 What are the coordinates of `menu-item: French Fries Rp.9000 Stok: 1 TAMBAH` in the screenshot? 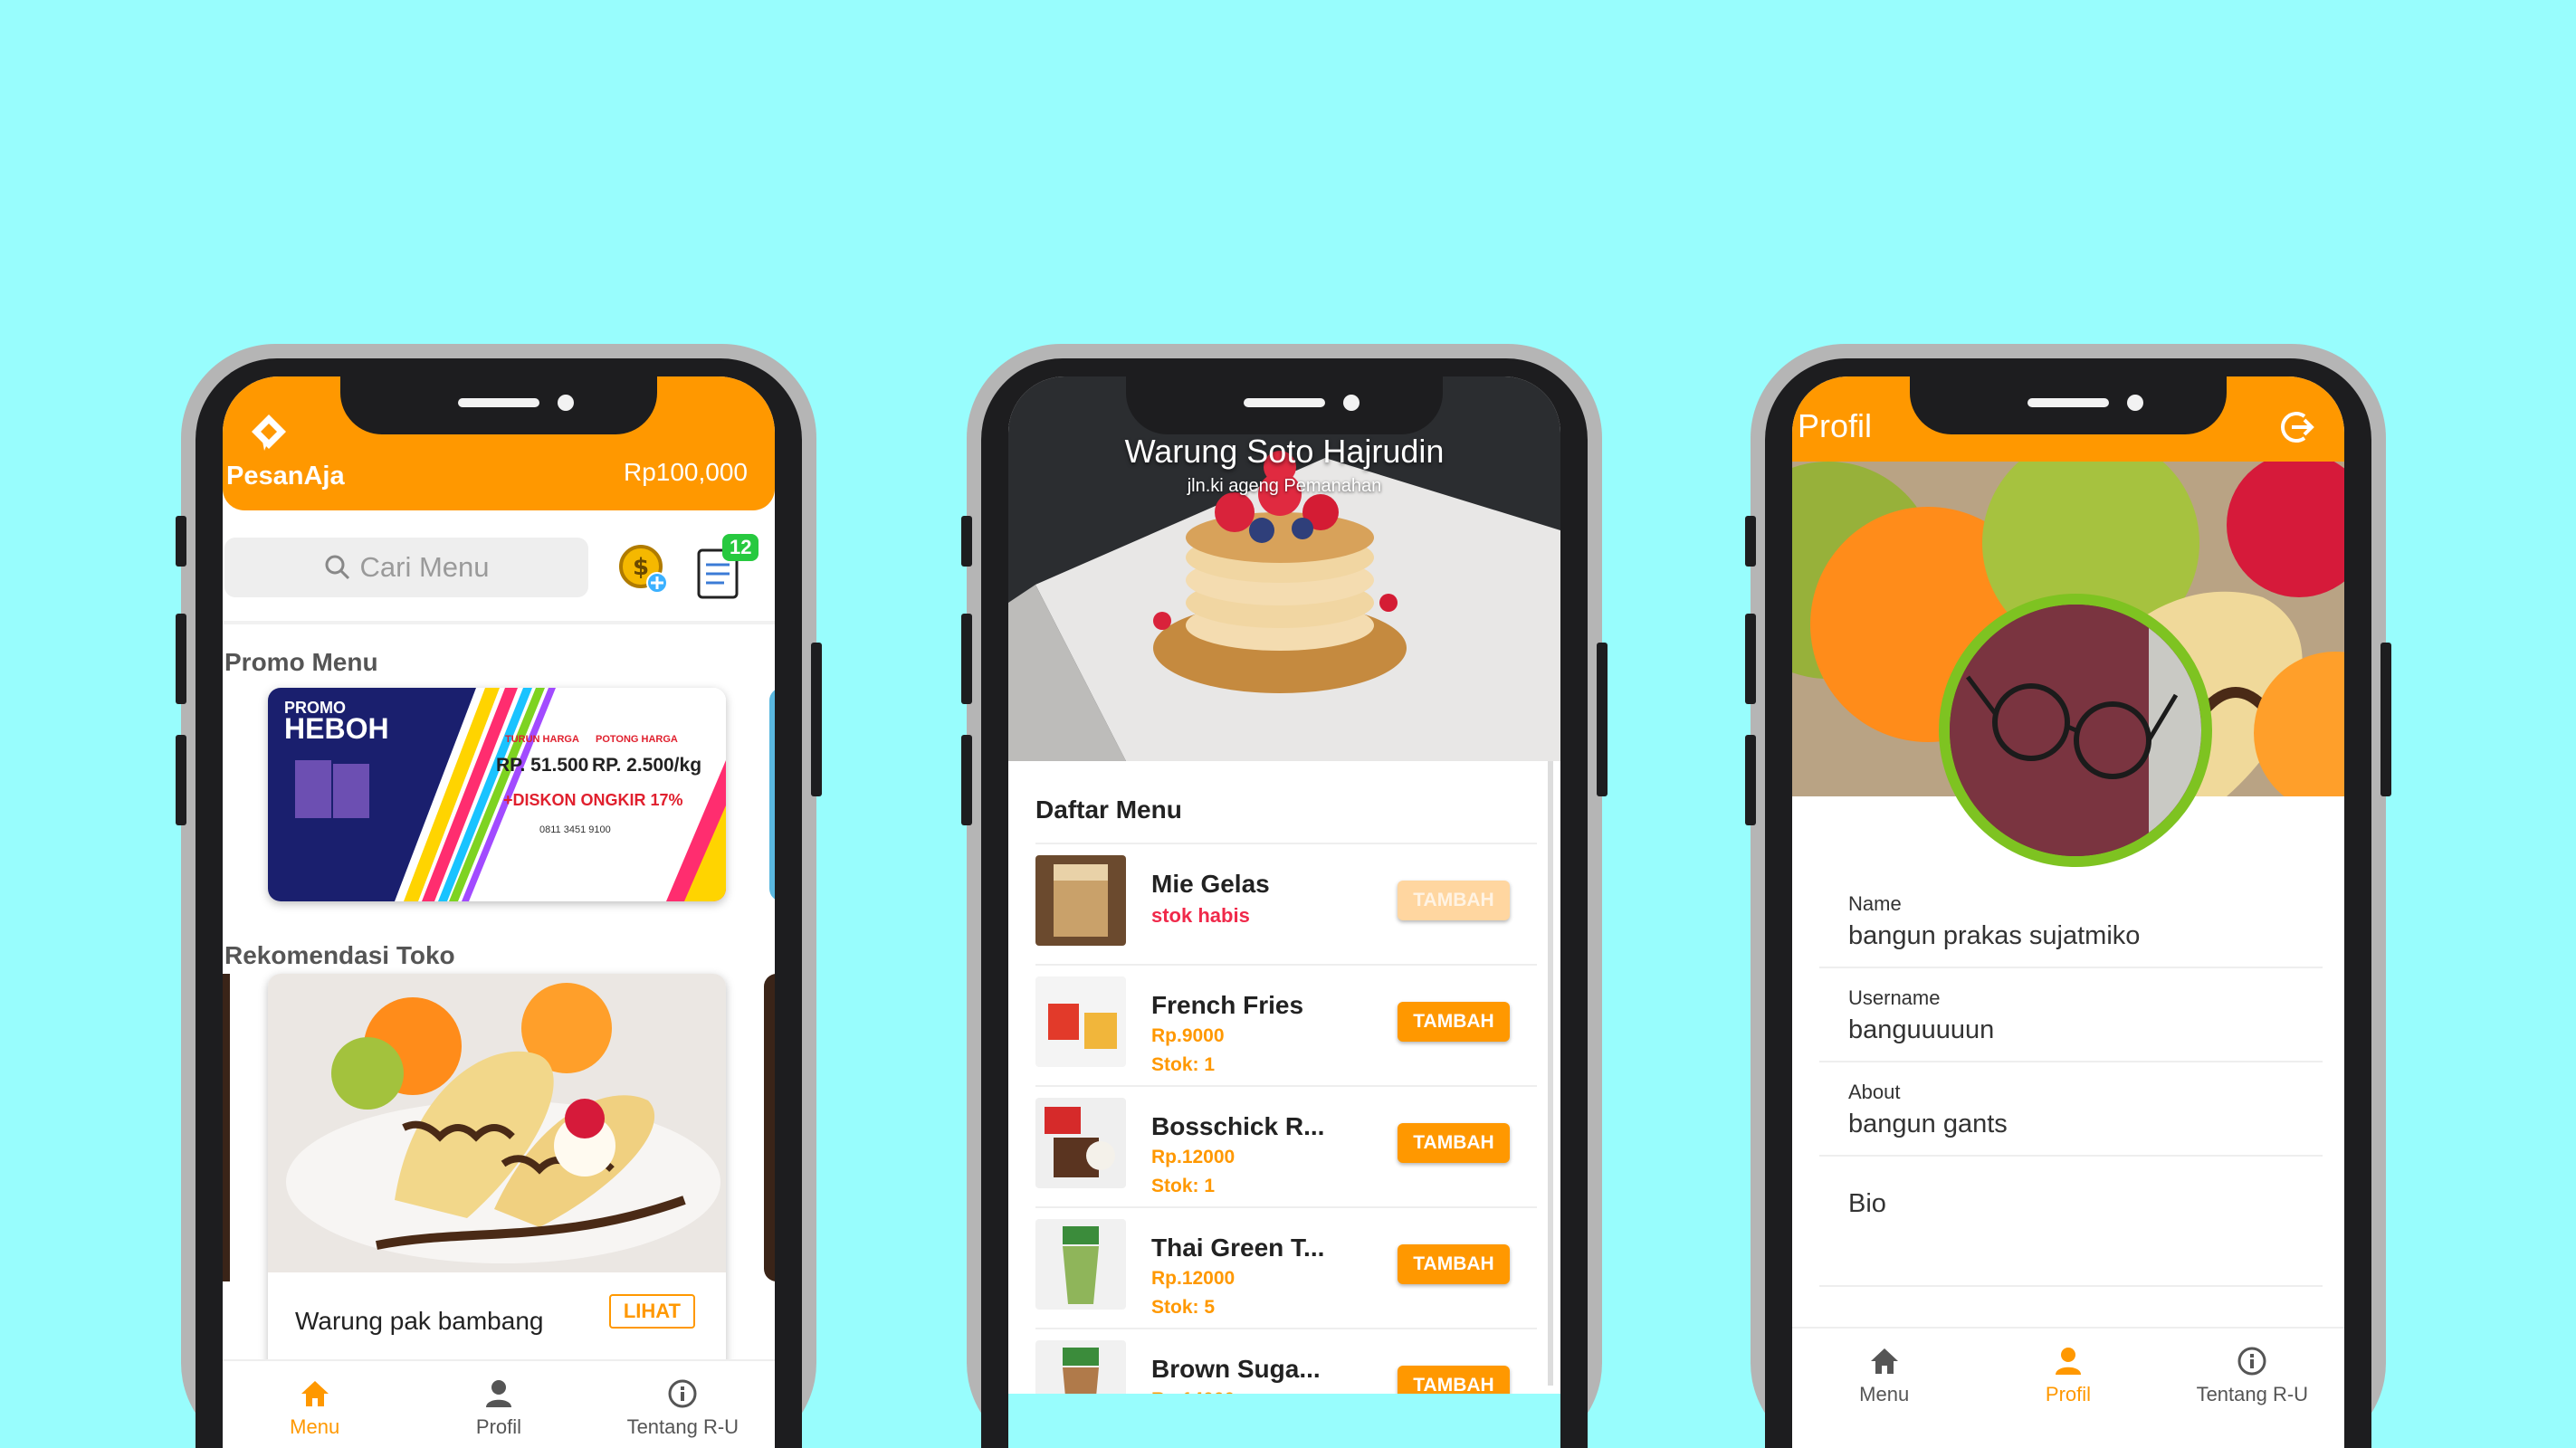 It's located at (1286, 1026).